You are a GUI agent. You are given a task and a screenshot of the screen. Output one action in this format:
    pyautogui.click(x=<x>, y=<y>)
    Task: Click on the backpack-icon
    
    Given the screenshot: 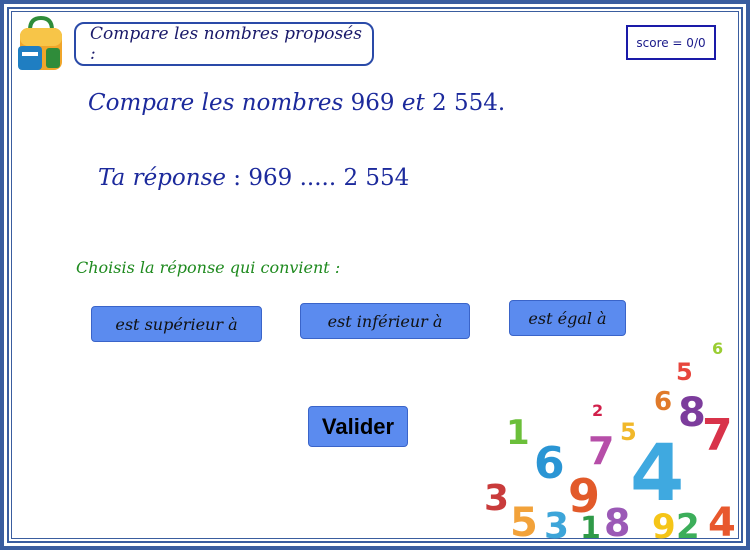 What is the action you would take?
    pyautogui.click(x=40, y=43)
    